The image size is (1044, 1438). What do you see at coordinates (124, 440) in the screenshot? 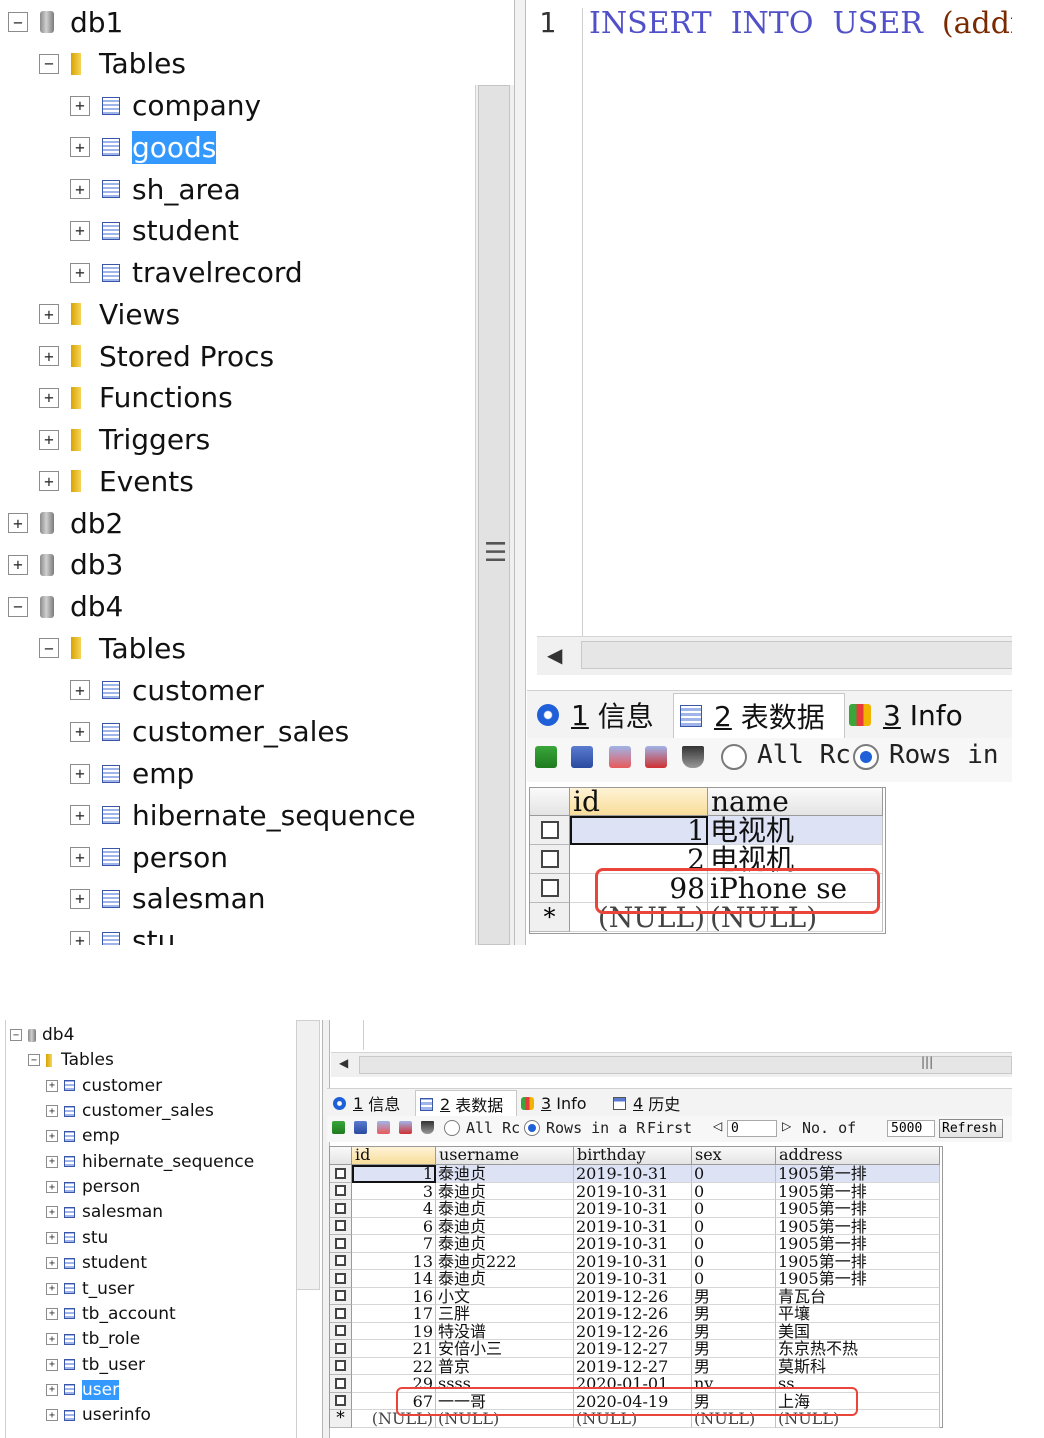
I see `tree-item-triggers: + Triggers` at bounding box center [124, 440].